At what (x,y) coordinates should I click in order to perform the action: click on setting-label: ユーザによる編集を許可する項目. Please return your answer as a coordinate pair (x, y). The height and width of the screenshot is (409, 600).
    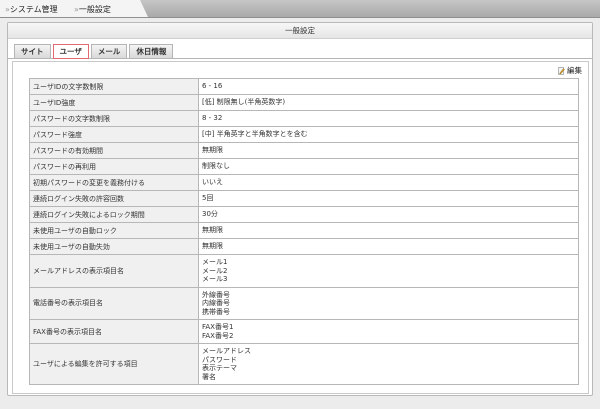
    Looking at the image, I should click on (114, 364).